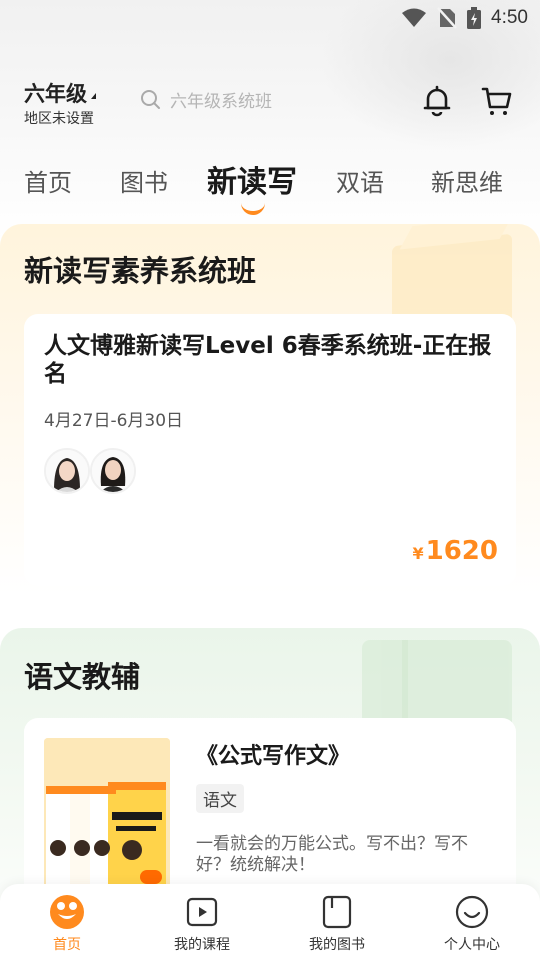 The image size is (540, 960). What do you see at coordinates (253, 209) in the screenshot?
I see `active-tab-indicator` at bounding box center [253, 209].